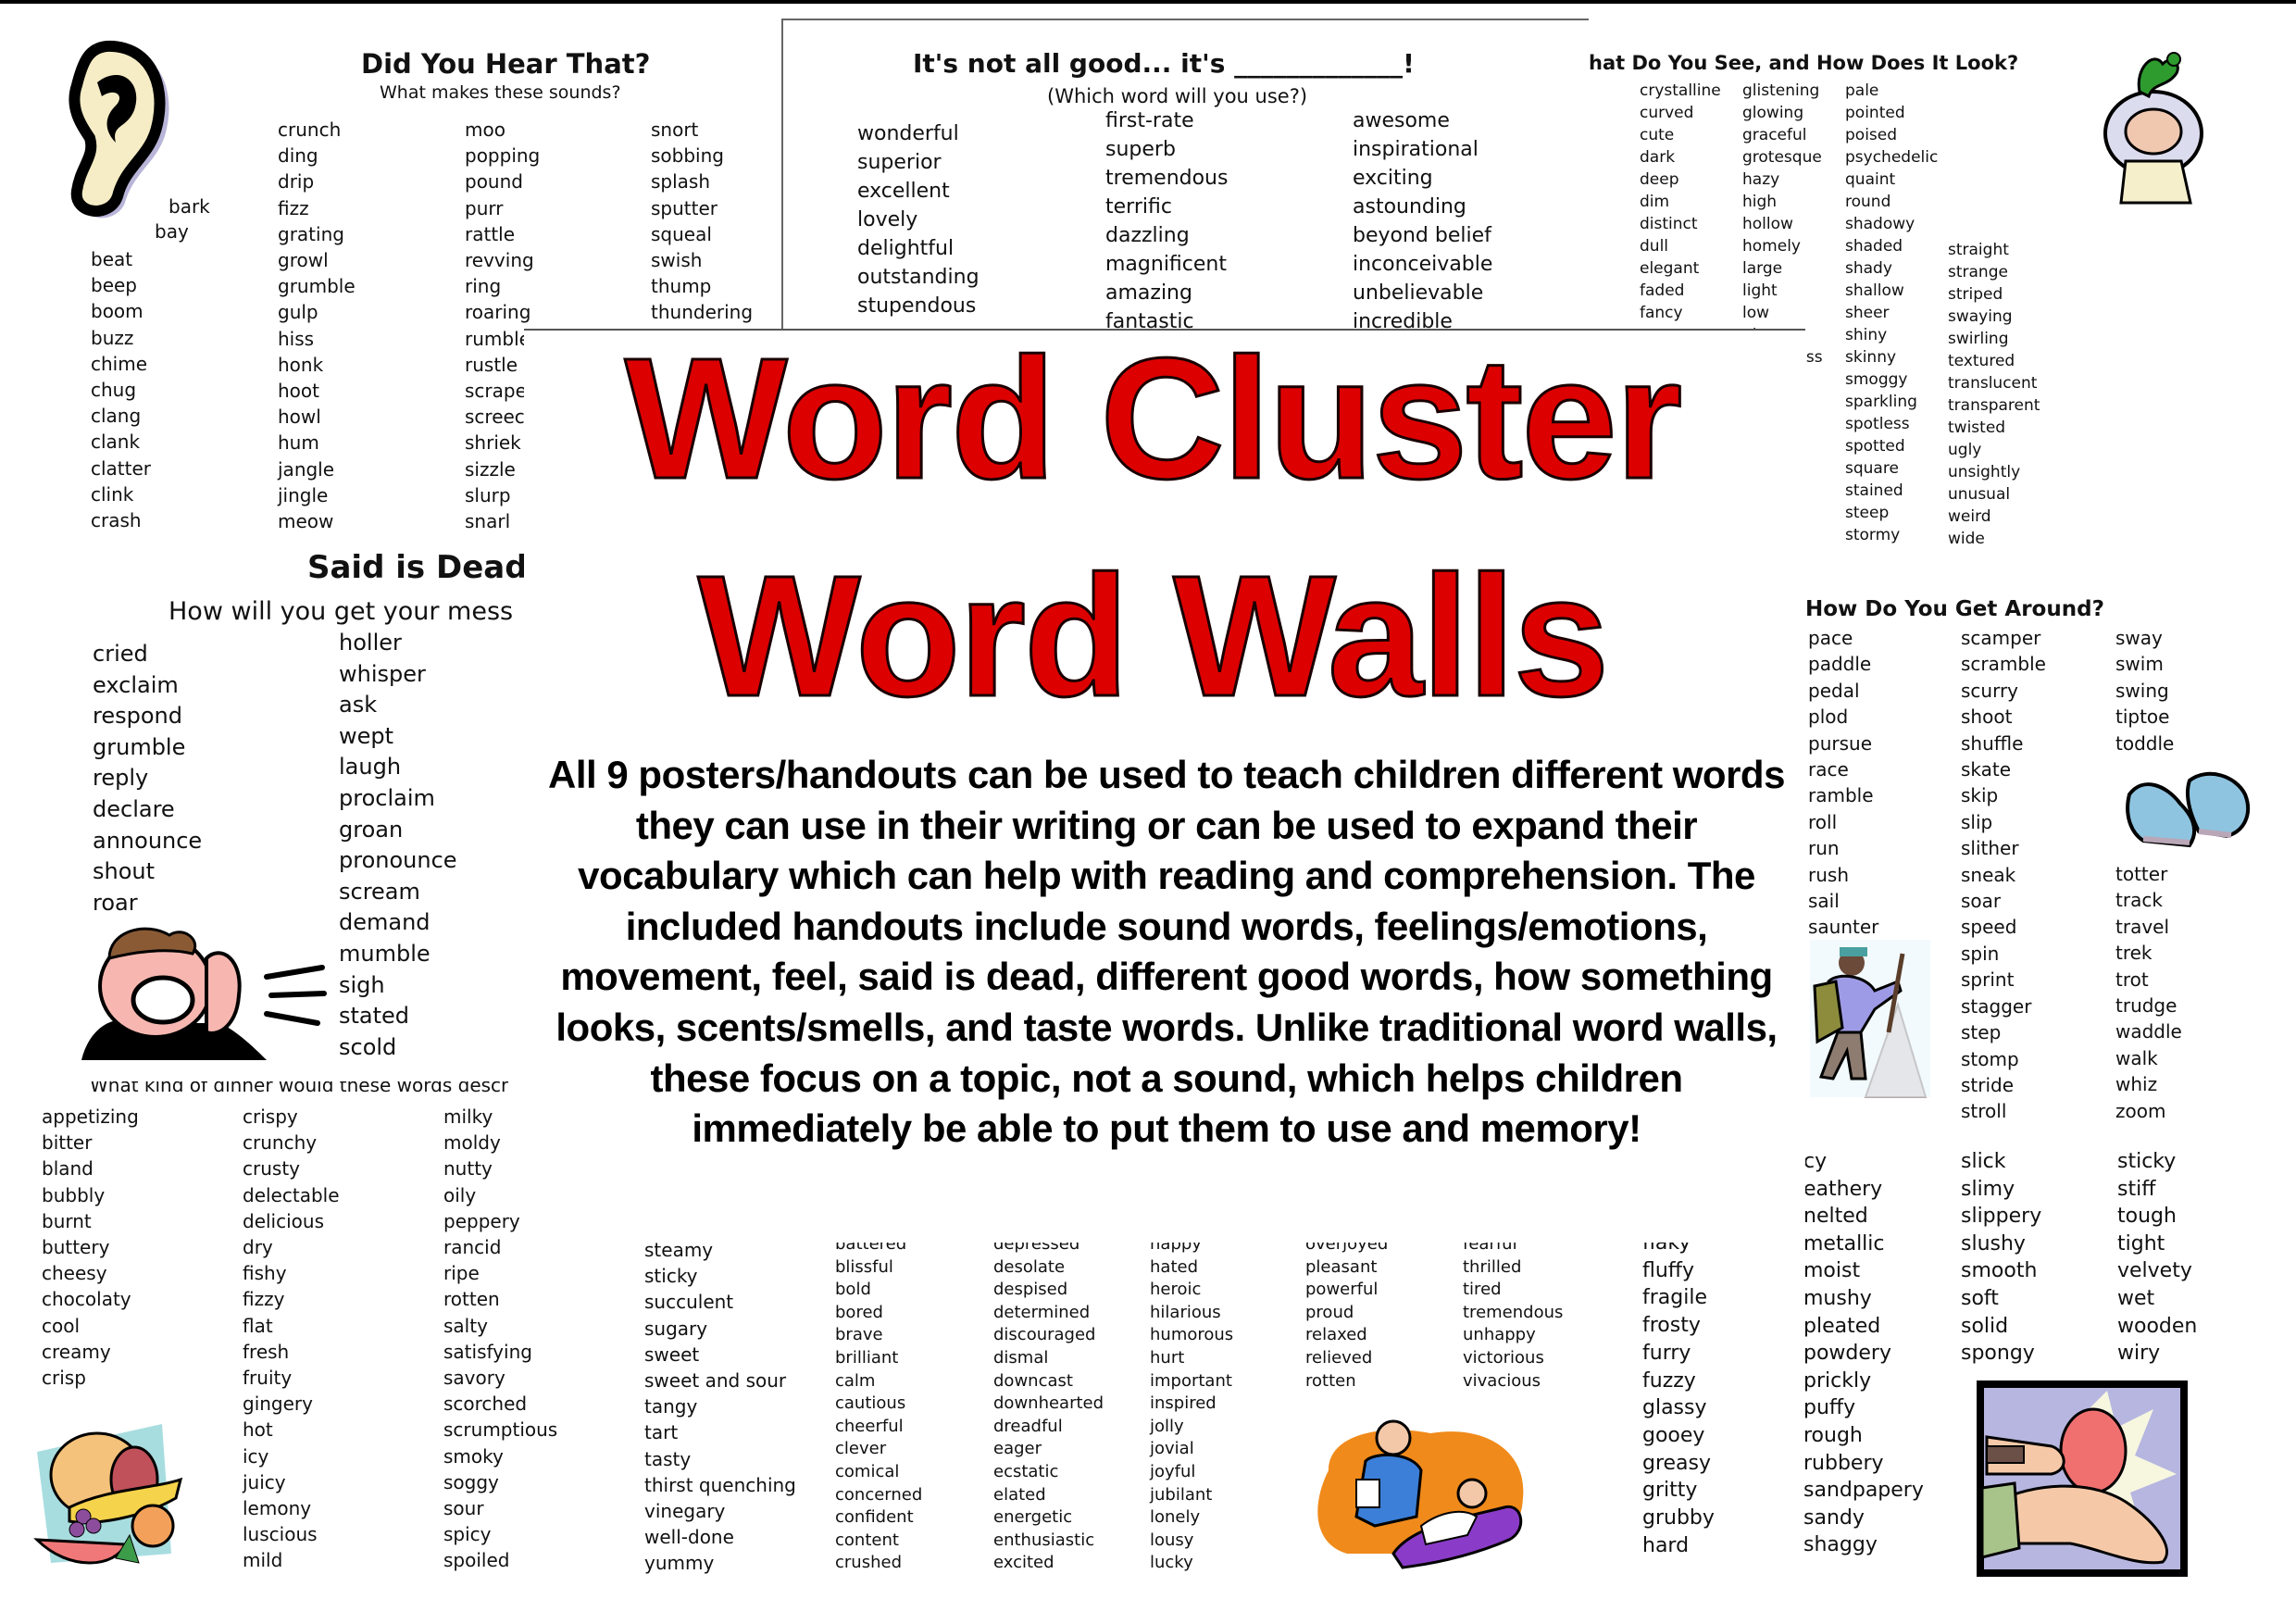 The height and width of the screenshot is (1624, 2296). I want to click on word: tart, so click(661, 1432).